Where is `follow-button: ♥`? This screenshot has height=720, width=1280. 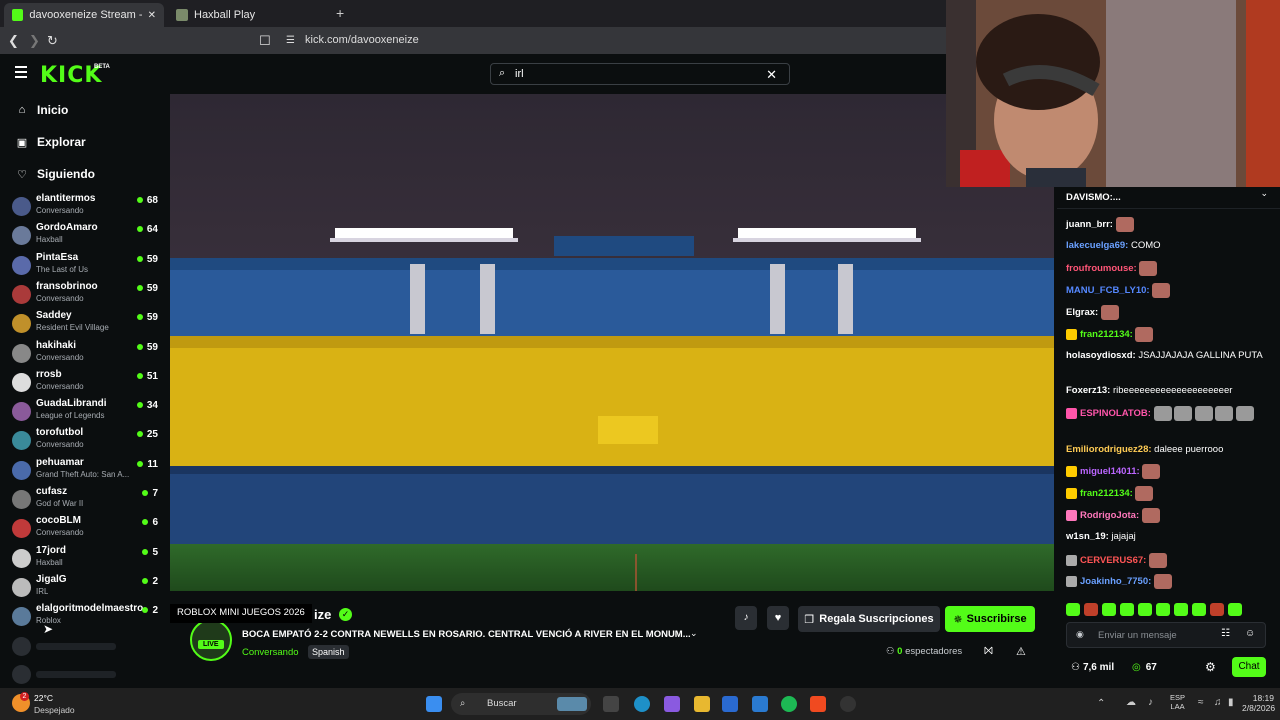 follow-button: ♥ is located at coordinates (778, 618).